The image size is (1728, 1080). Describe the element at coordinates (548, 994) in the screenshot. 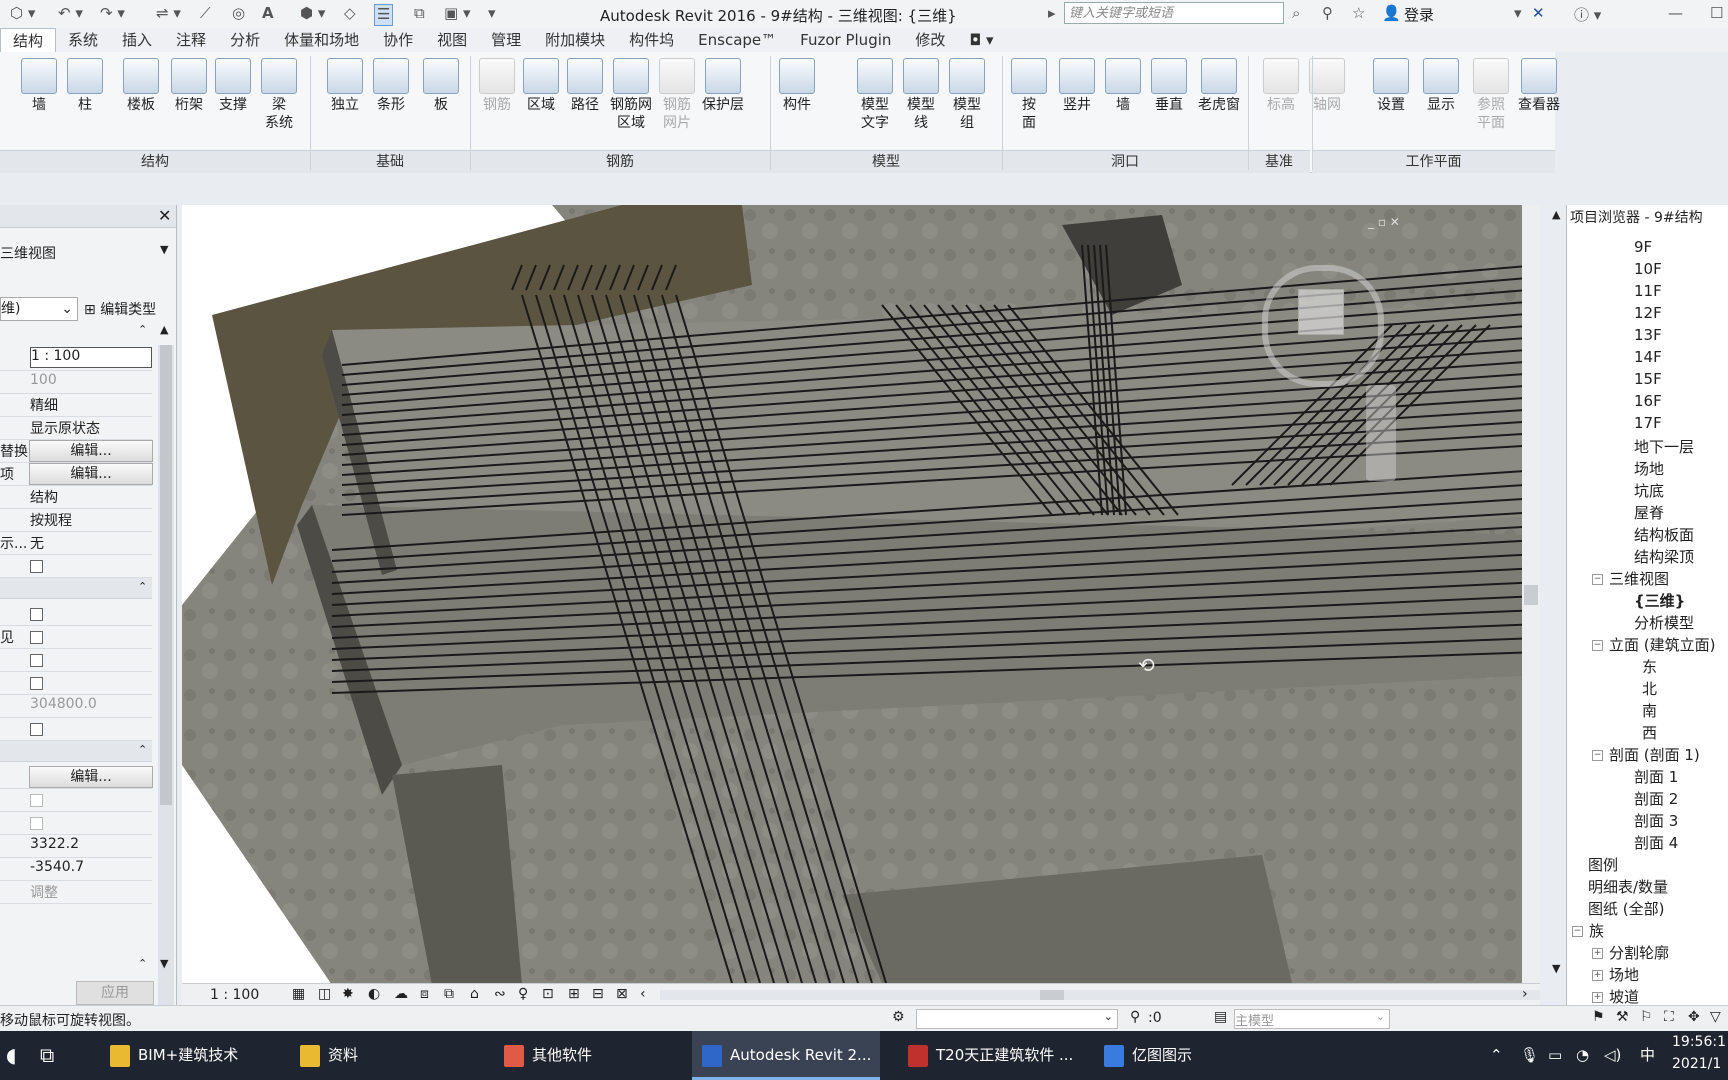

I see `analytical-model-icon: ⊡` at that location.